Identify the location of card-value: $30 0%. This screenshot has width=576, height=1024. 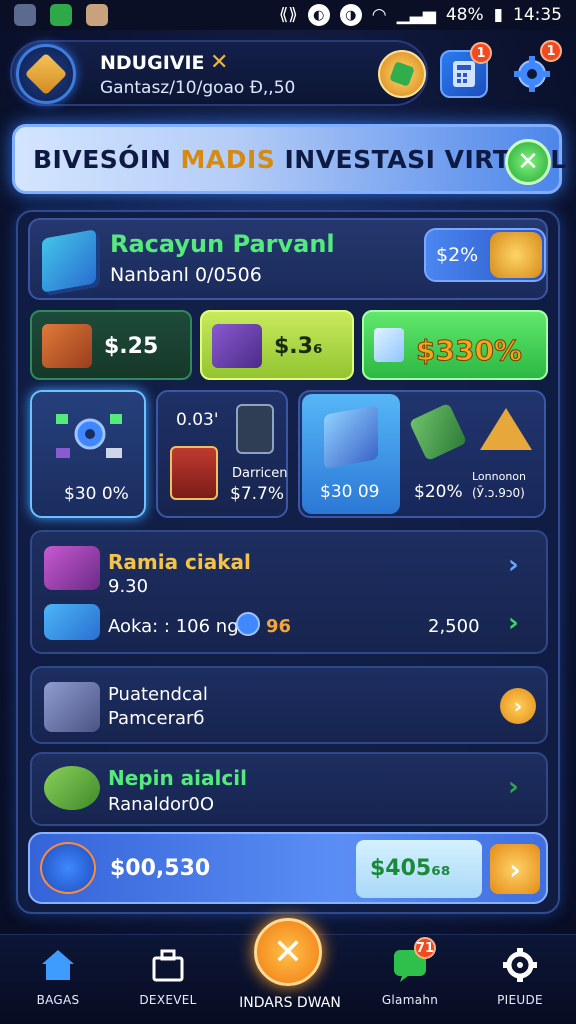
(96, 494).